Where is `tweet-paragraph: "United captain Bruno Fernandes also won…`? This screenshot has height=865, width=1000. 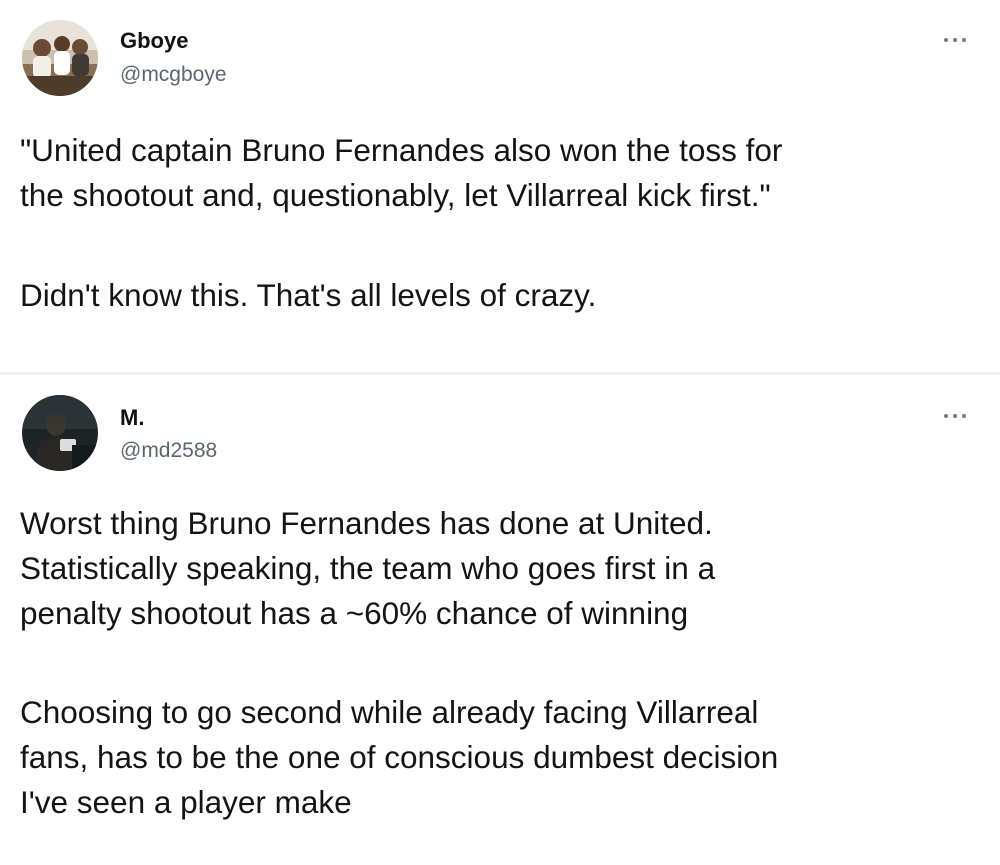 tweet-paragraph: "United captain Bruno Fernandes also won… is located at coordinates (500, 173).